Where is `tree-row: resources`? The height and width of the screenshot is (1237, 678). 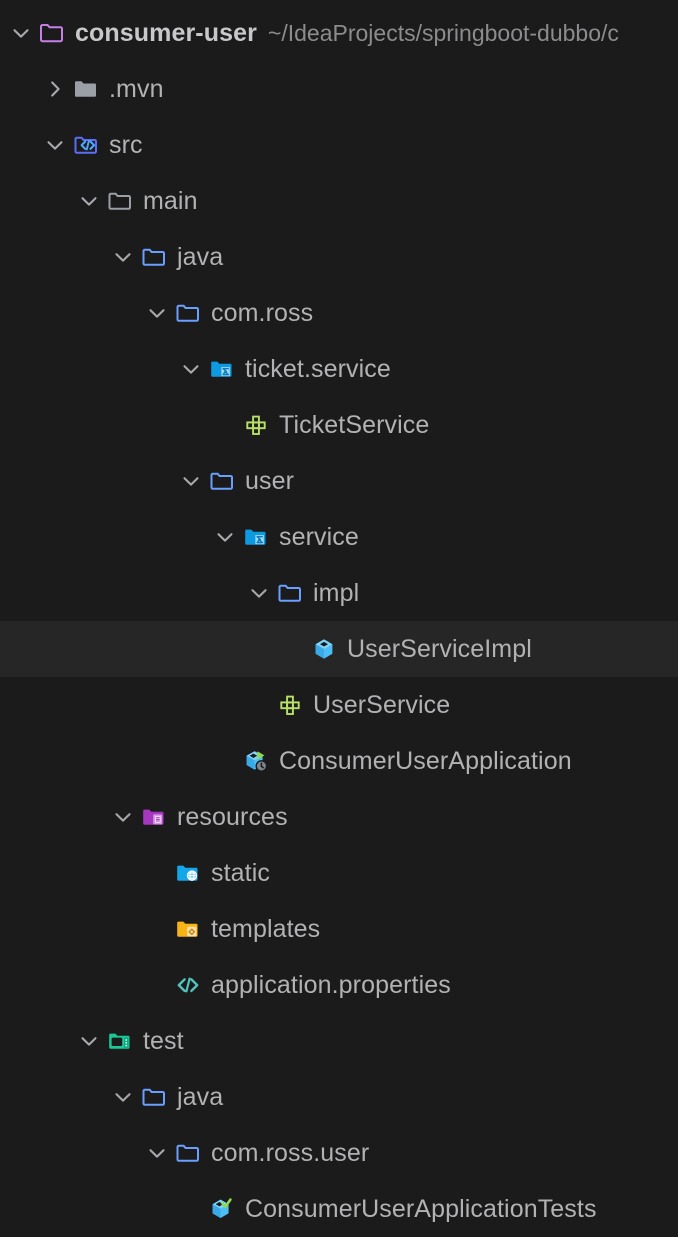
tree-row: resources is located at coordinates (339, 817).